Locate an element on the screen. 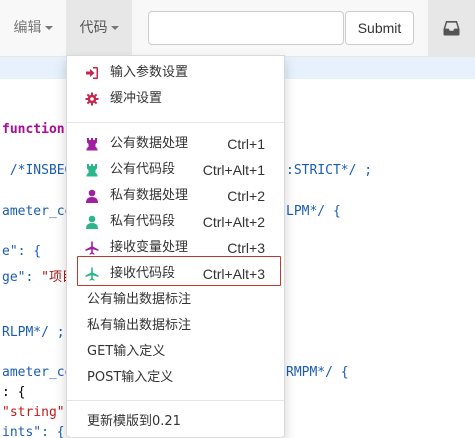 This screenshot has height=438, width=475. menu-item-buffer-settings: 缓冲设置 is located at coordinates (175, 99).